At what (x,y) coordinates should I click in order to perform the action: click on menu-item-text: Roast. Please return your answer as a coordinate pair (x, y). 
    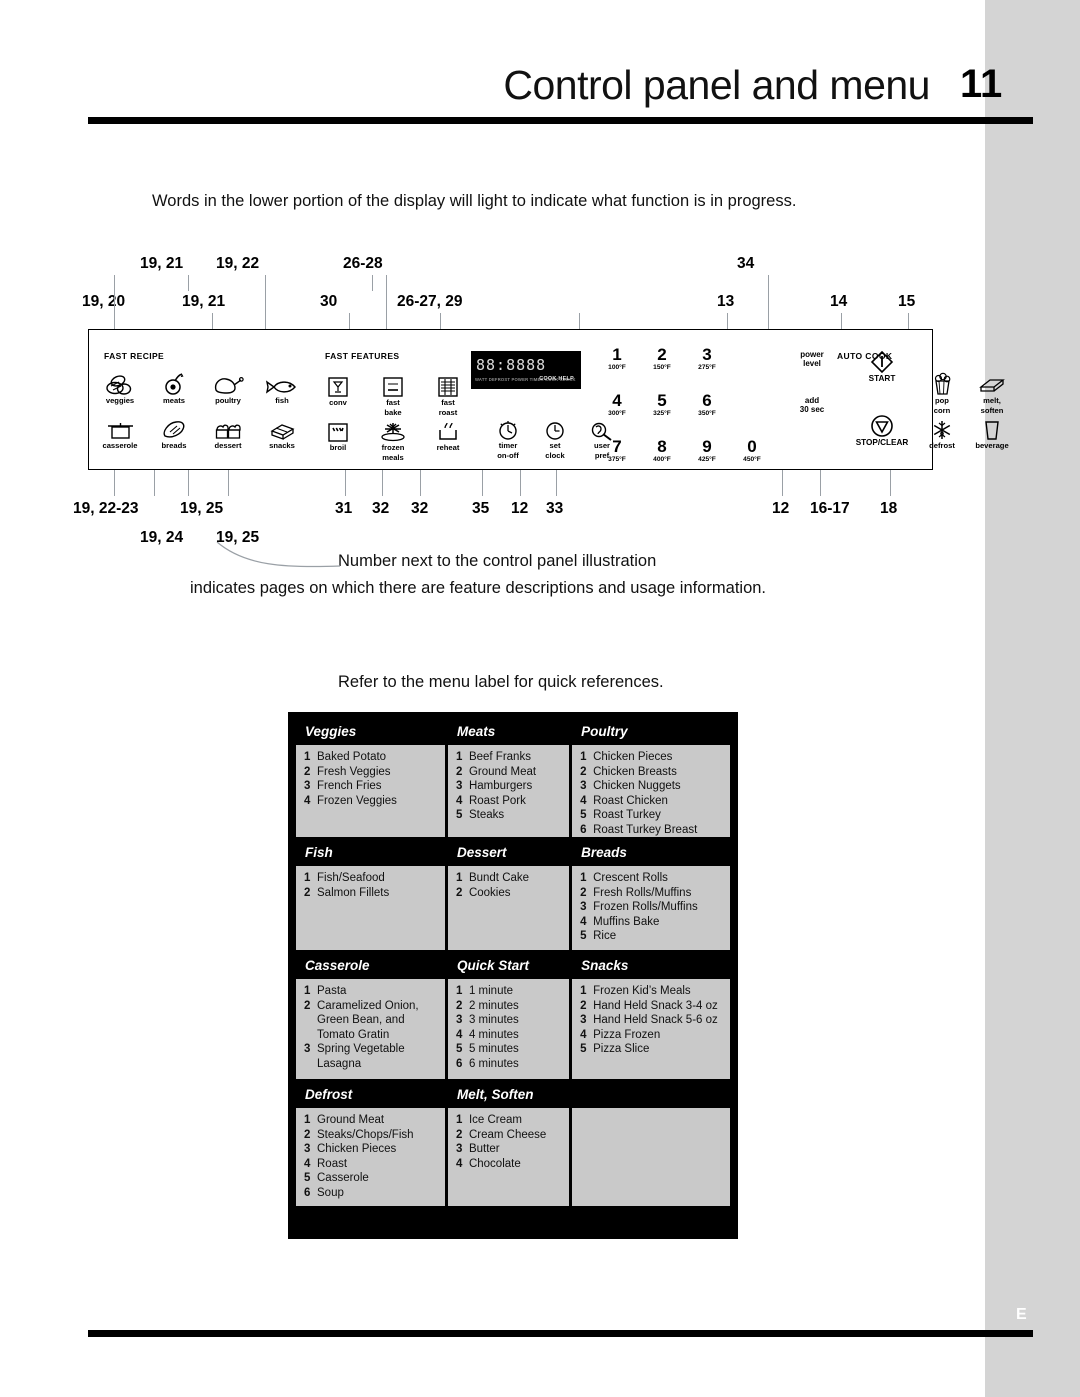
    Looking at the image, I should click on (332, 1163).